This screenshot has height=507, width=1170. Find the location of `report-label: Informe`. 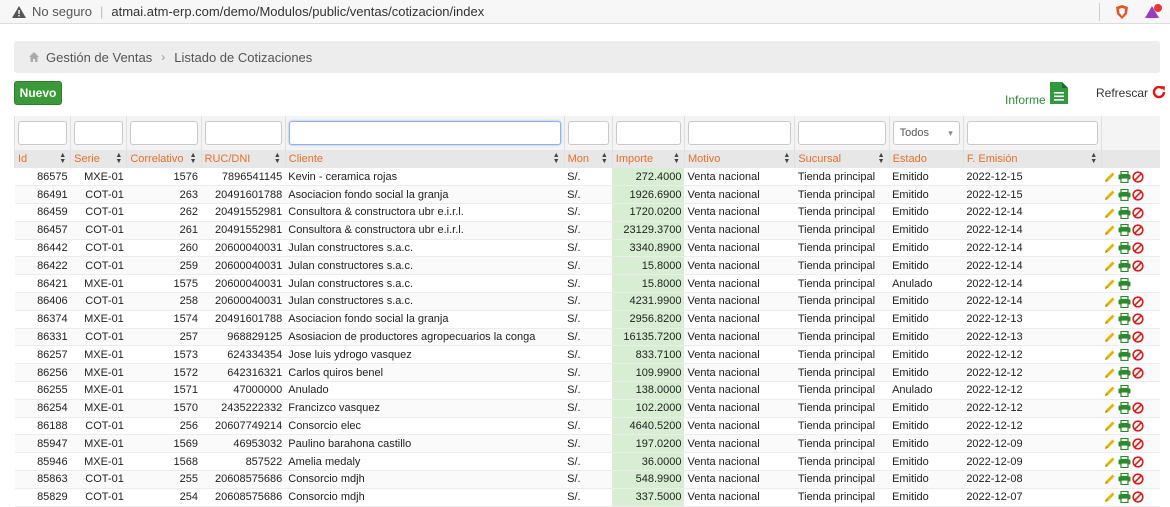

report-label: Informe is located at coordinates (1025, 100).